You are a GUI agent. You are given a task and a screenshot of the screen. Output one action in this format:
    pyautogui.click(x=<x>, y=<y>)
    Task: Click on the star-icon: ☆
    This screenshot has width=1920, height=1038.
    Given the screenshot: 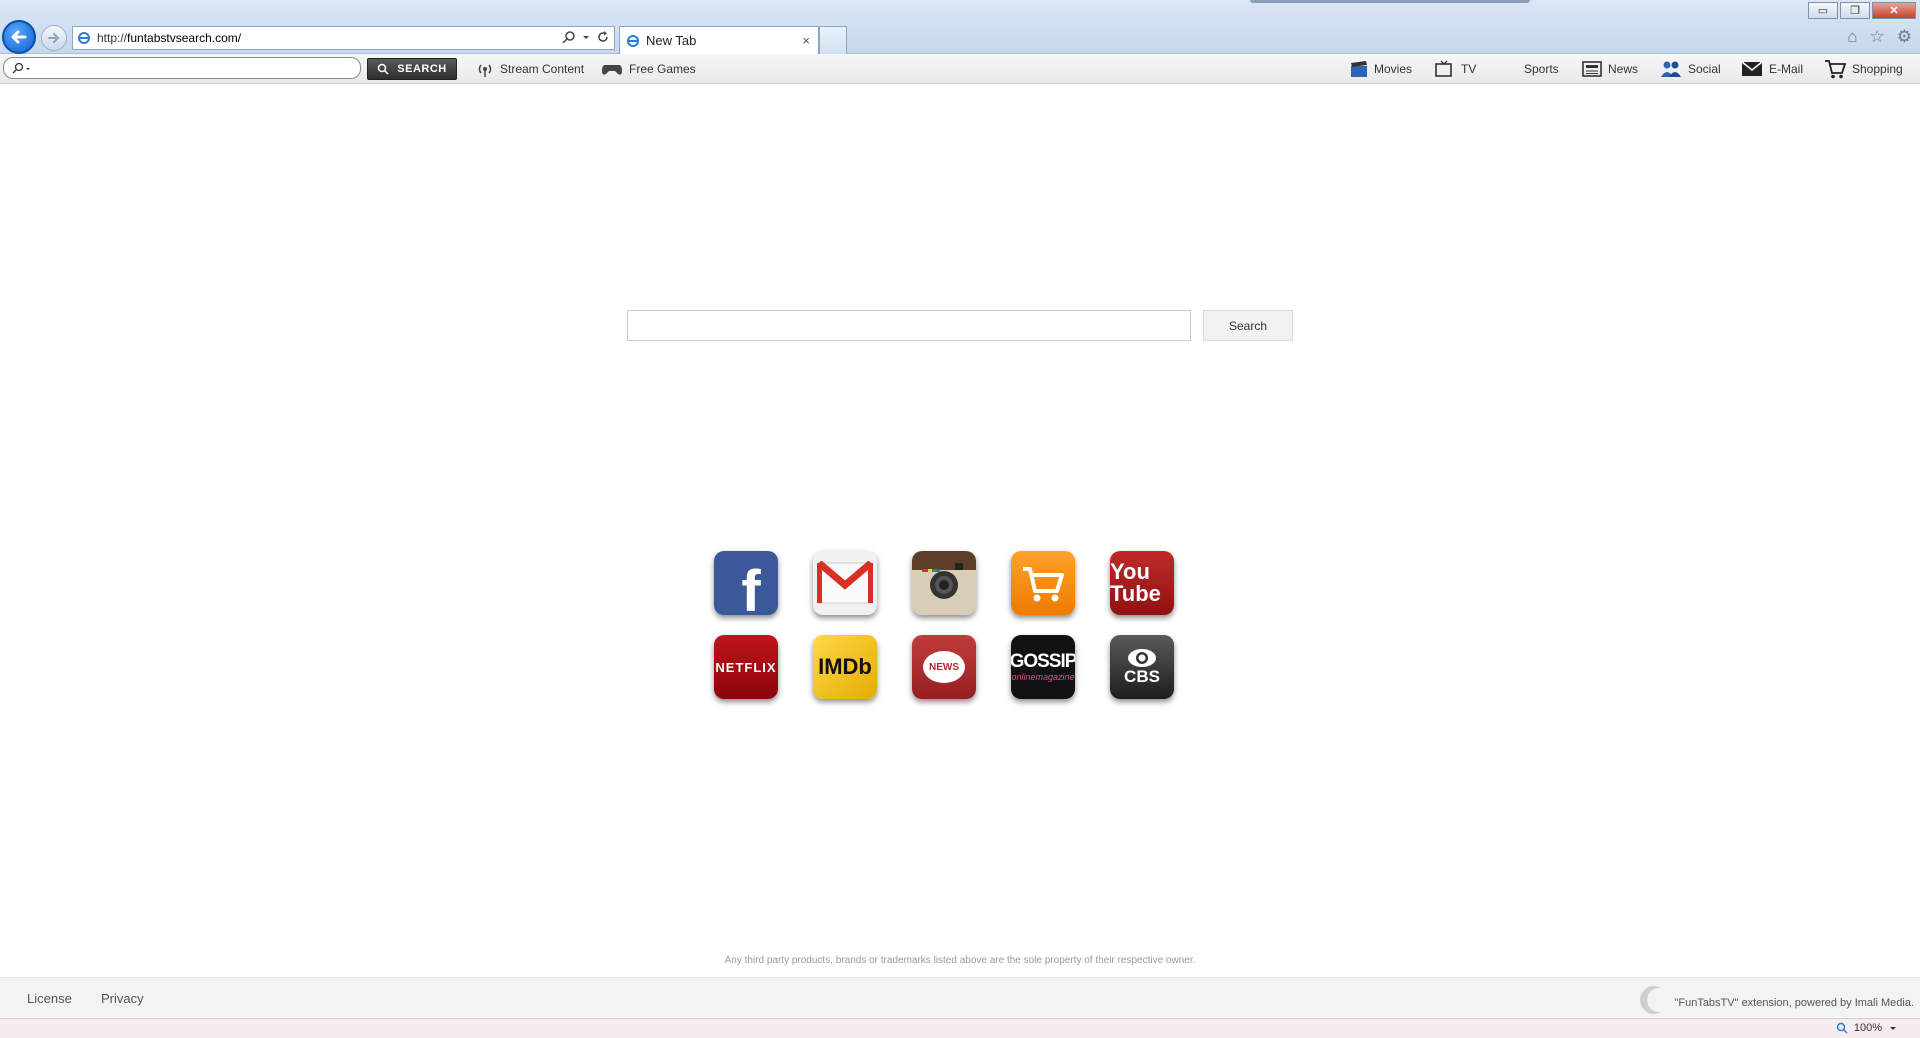 What is the action you would take?
    pyautogui.click(x=1877, y=37)
    